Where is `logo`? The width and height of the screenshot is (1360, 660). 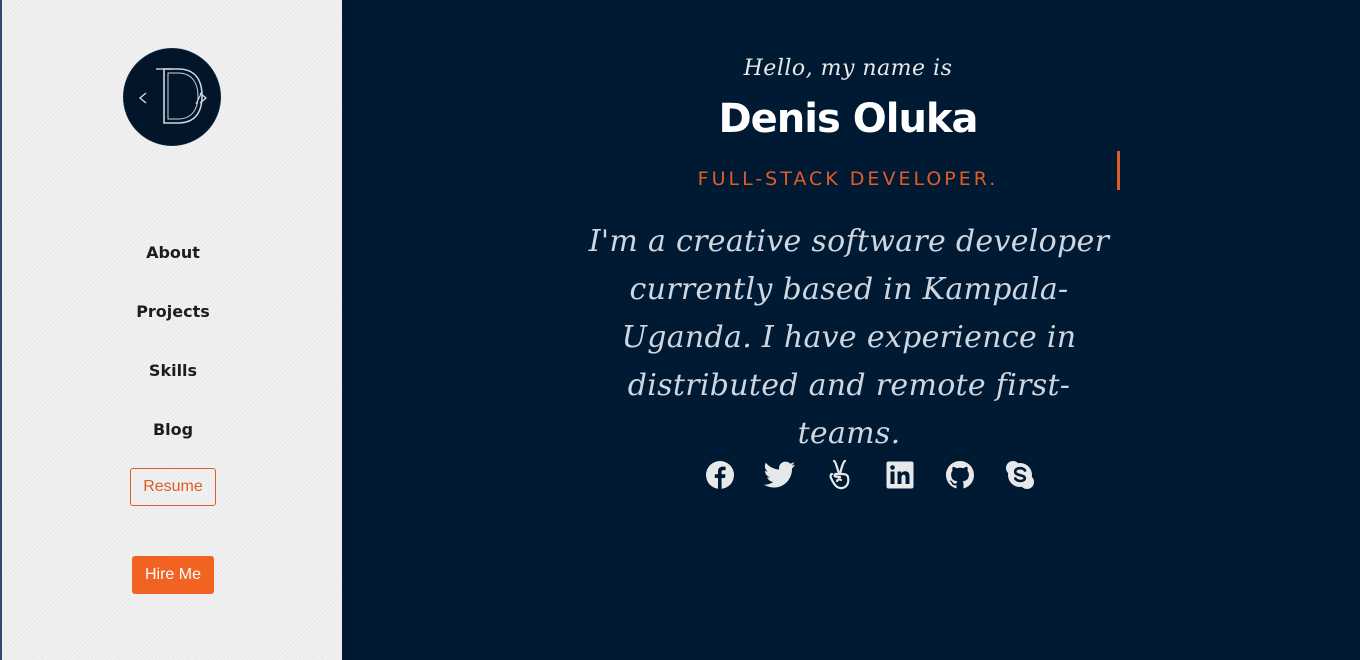
logo is located at coordinates (172, 97).